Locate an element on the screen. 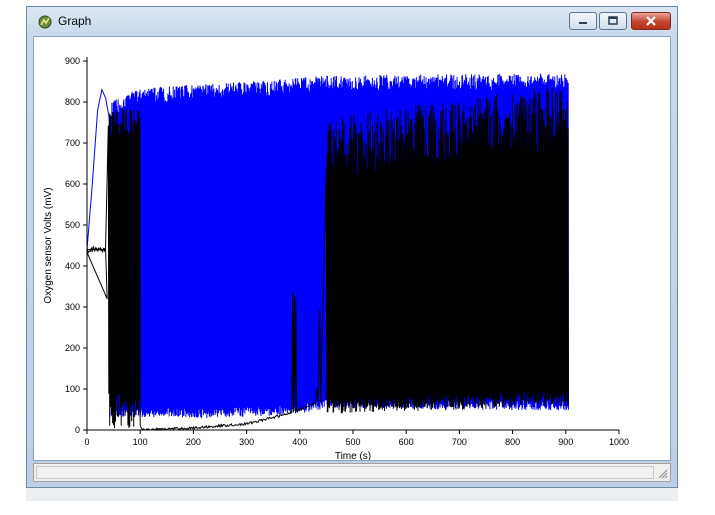 The height and width of the screenshot is (515, 715). close-button is located at coordinates (651, 21).